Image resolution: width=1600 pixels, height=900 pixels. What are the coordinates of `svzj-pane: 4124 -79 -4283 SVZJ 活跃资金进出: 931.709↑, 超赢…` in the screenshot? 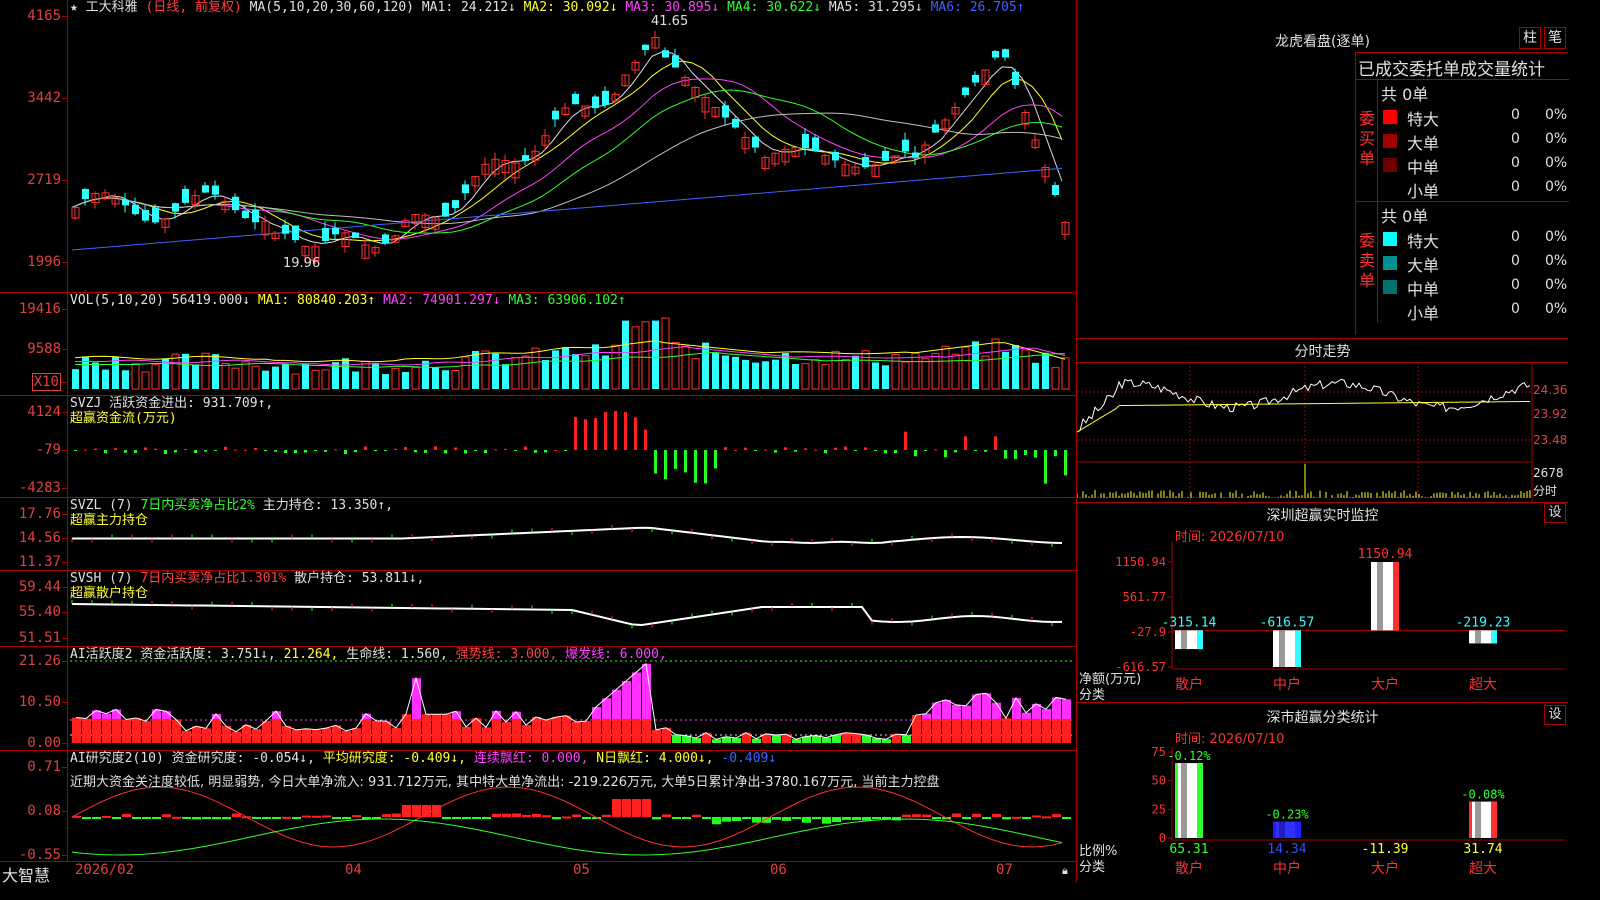 It's located at (538, 447).